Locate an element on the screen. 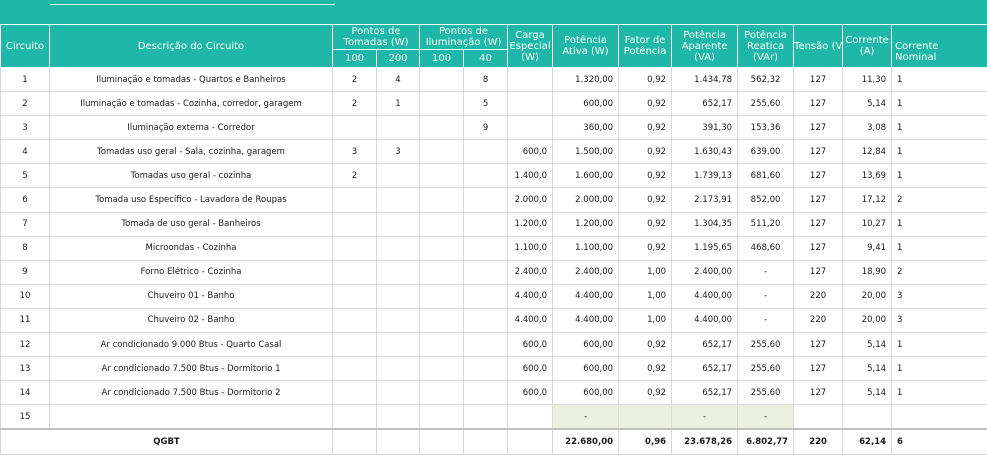 This screenshot has height=465, width=987. cell-descricao: Forno Elétrico - Cozinha is located at coordinates (191, 272).